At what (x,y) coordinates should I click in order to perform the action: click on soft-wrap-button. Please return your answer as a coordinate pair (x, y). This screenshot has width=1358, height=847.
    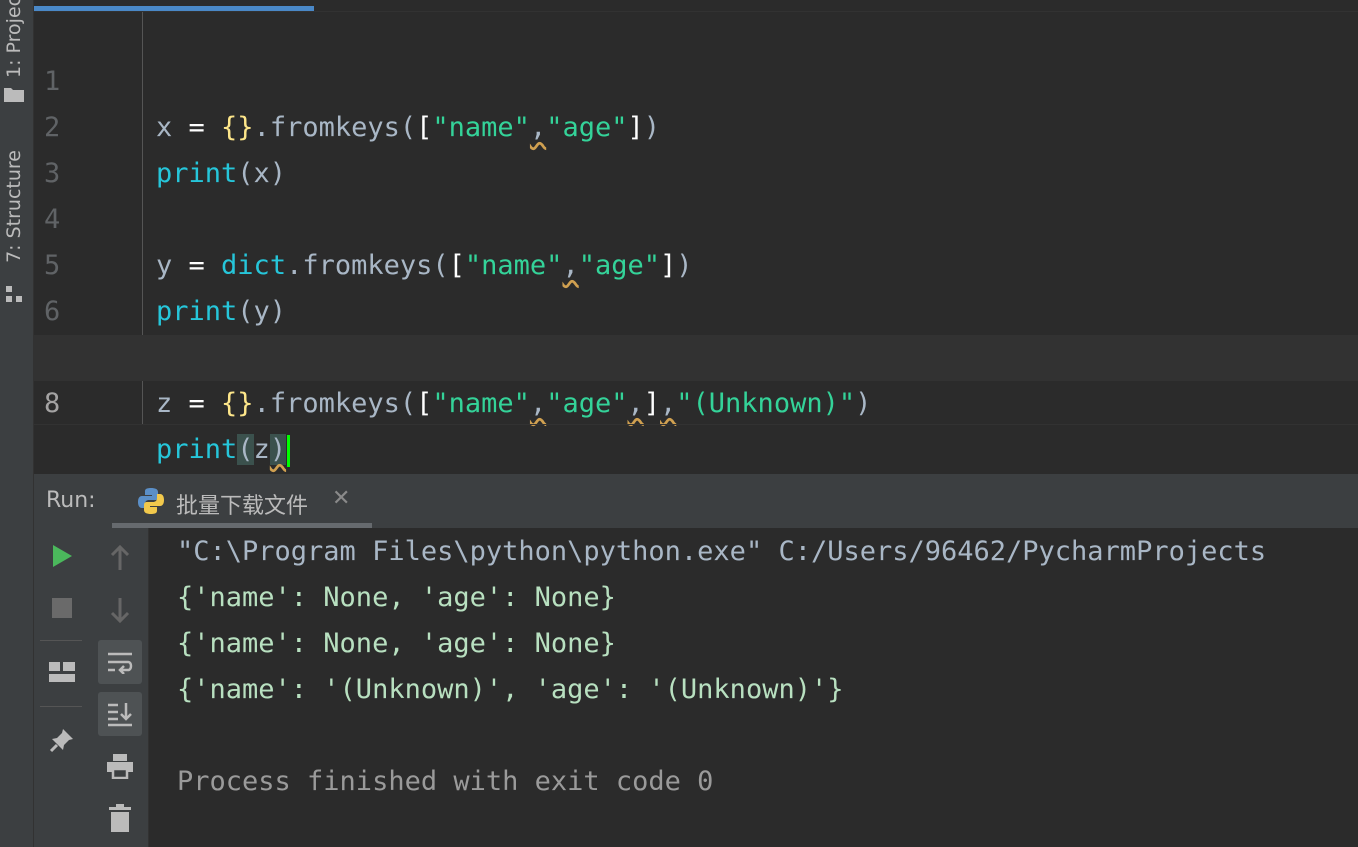
    Looking at the image, I should click on (120, 662).